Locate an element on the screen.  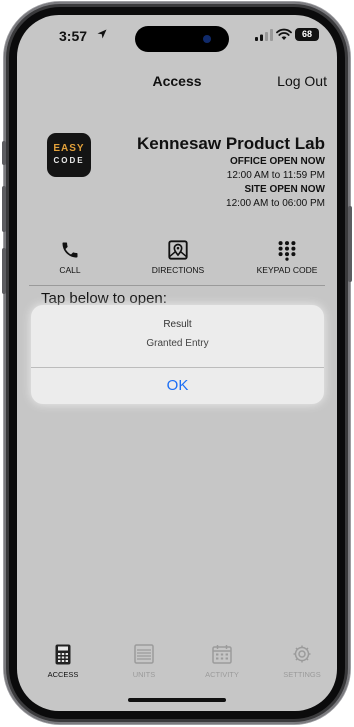
tab-units-label: UNITS is located at coordinates (144, 674).